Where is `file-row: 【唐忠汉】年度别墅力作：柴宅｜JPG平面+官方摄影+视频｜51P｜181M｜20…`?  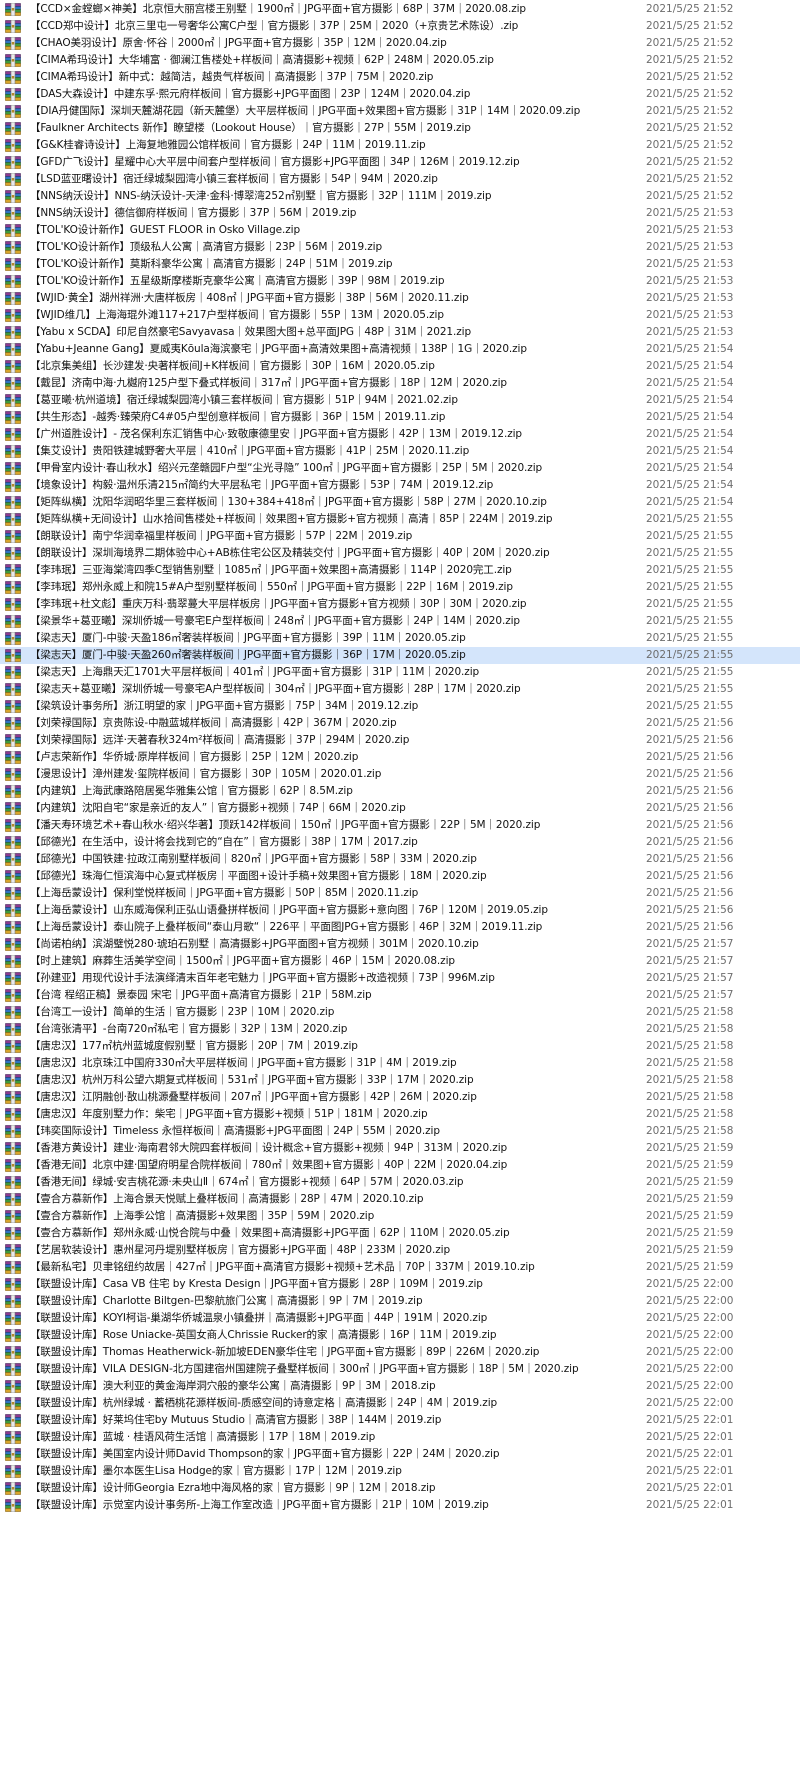 file-row: 【唐忠汉】年度别墅力作：柴宅｜JPG平面+官方摄影+视频｜51P｜181M｜20… is located at coordinates (400, 1114).